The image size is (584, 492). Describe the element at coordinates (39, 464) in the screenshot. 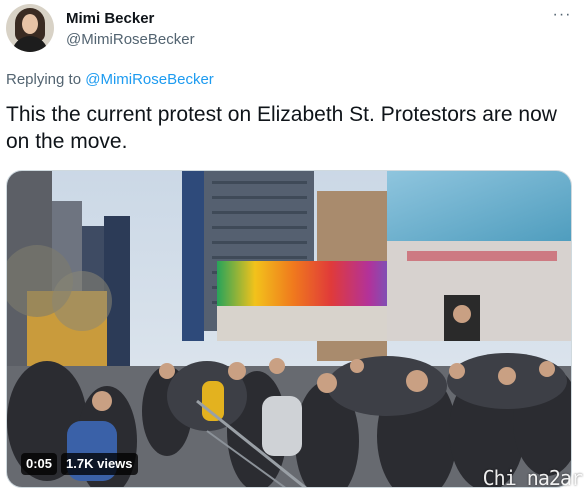

I see `video-time: 0:05` at that location.